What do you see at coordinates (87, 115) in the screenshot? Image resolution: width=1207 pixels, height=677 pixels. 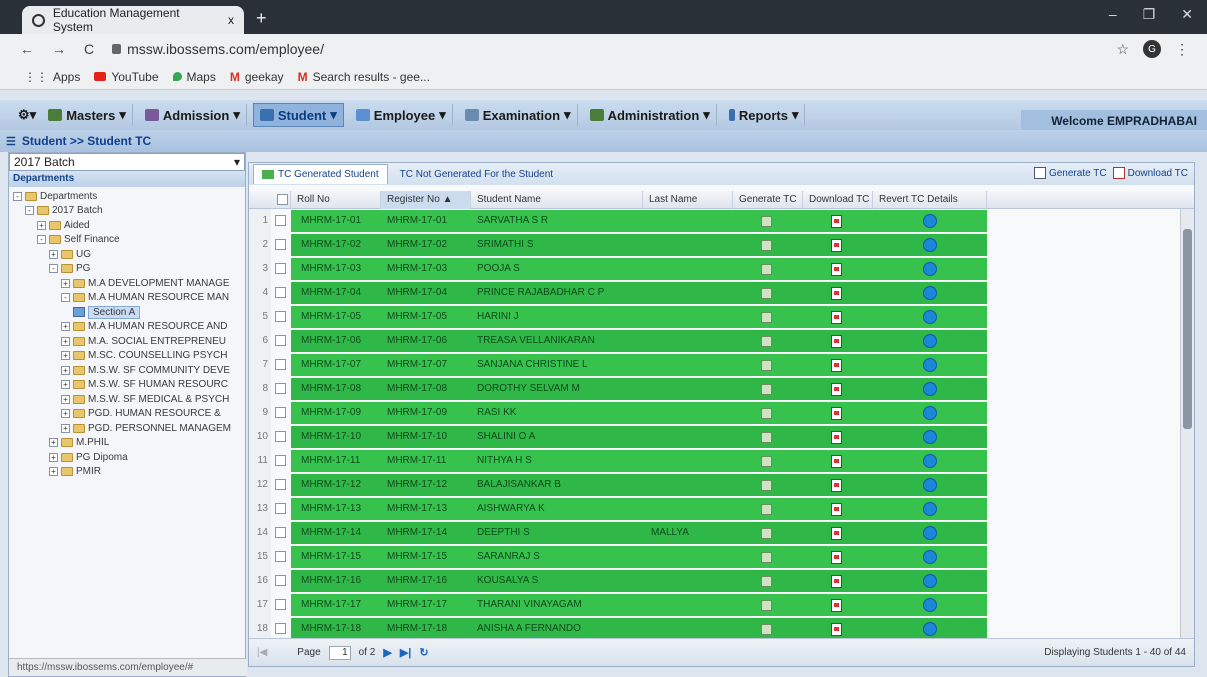 I see `menu-masters: Masters ▾` at bounding box center [87, 115].